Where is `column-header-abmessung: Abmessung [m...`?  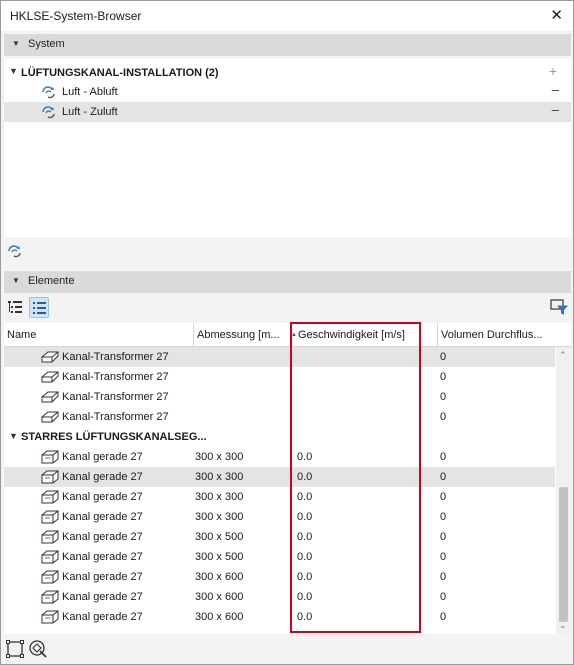
column-header-abmessung: Abmessung [m... is located at coordinates (243, 335).